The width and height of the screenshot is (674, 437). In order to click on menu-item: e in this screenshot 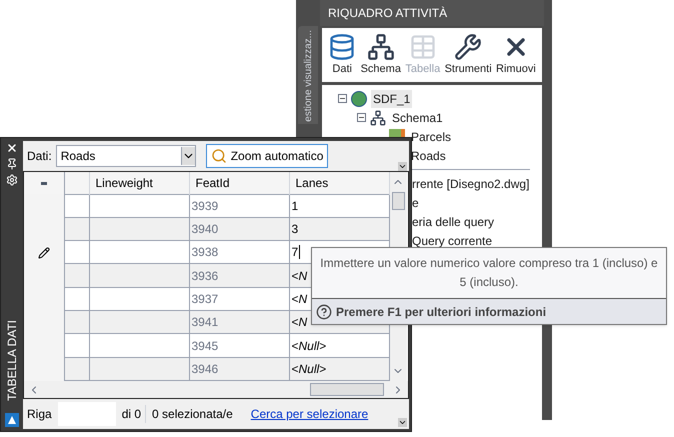, I will do `click(415, 203)`.